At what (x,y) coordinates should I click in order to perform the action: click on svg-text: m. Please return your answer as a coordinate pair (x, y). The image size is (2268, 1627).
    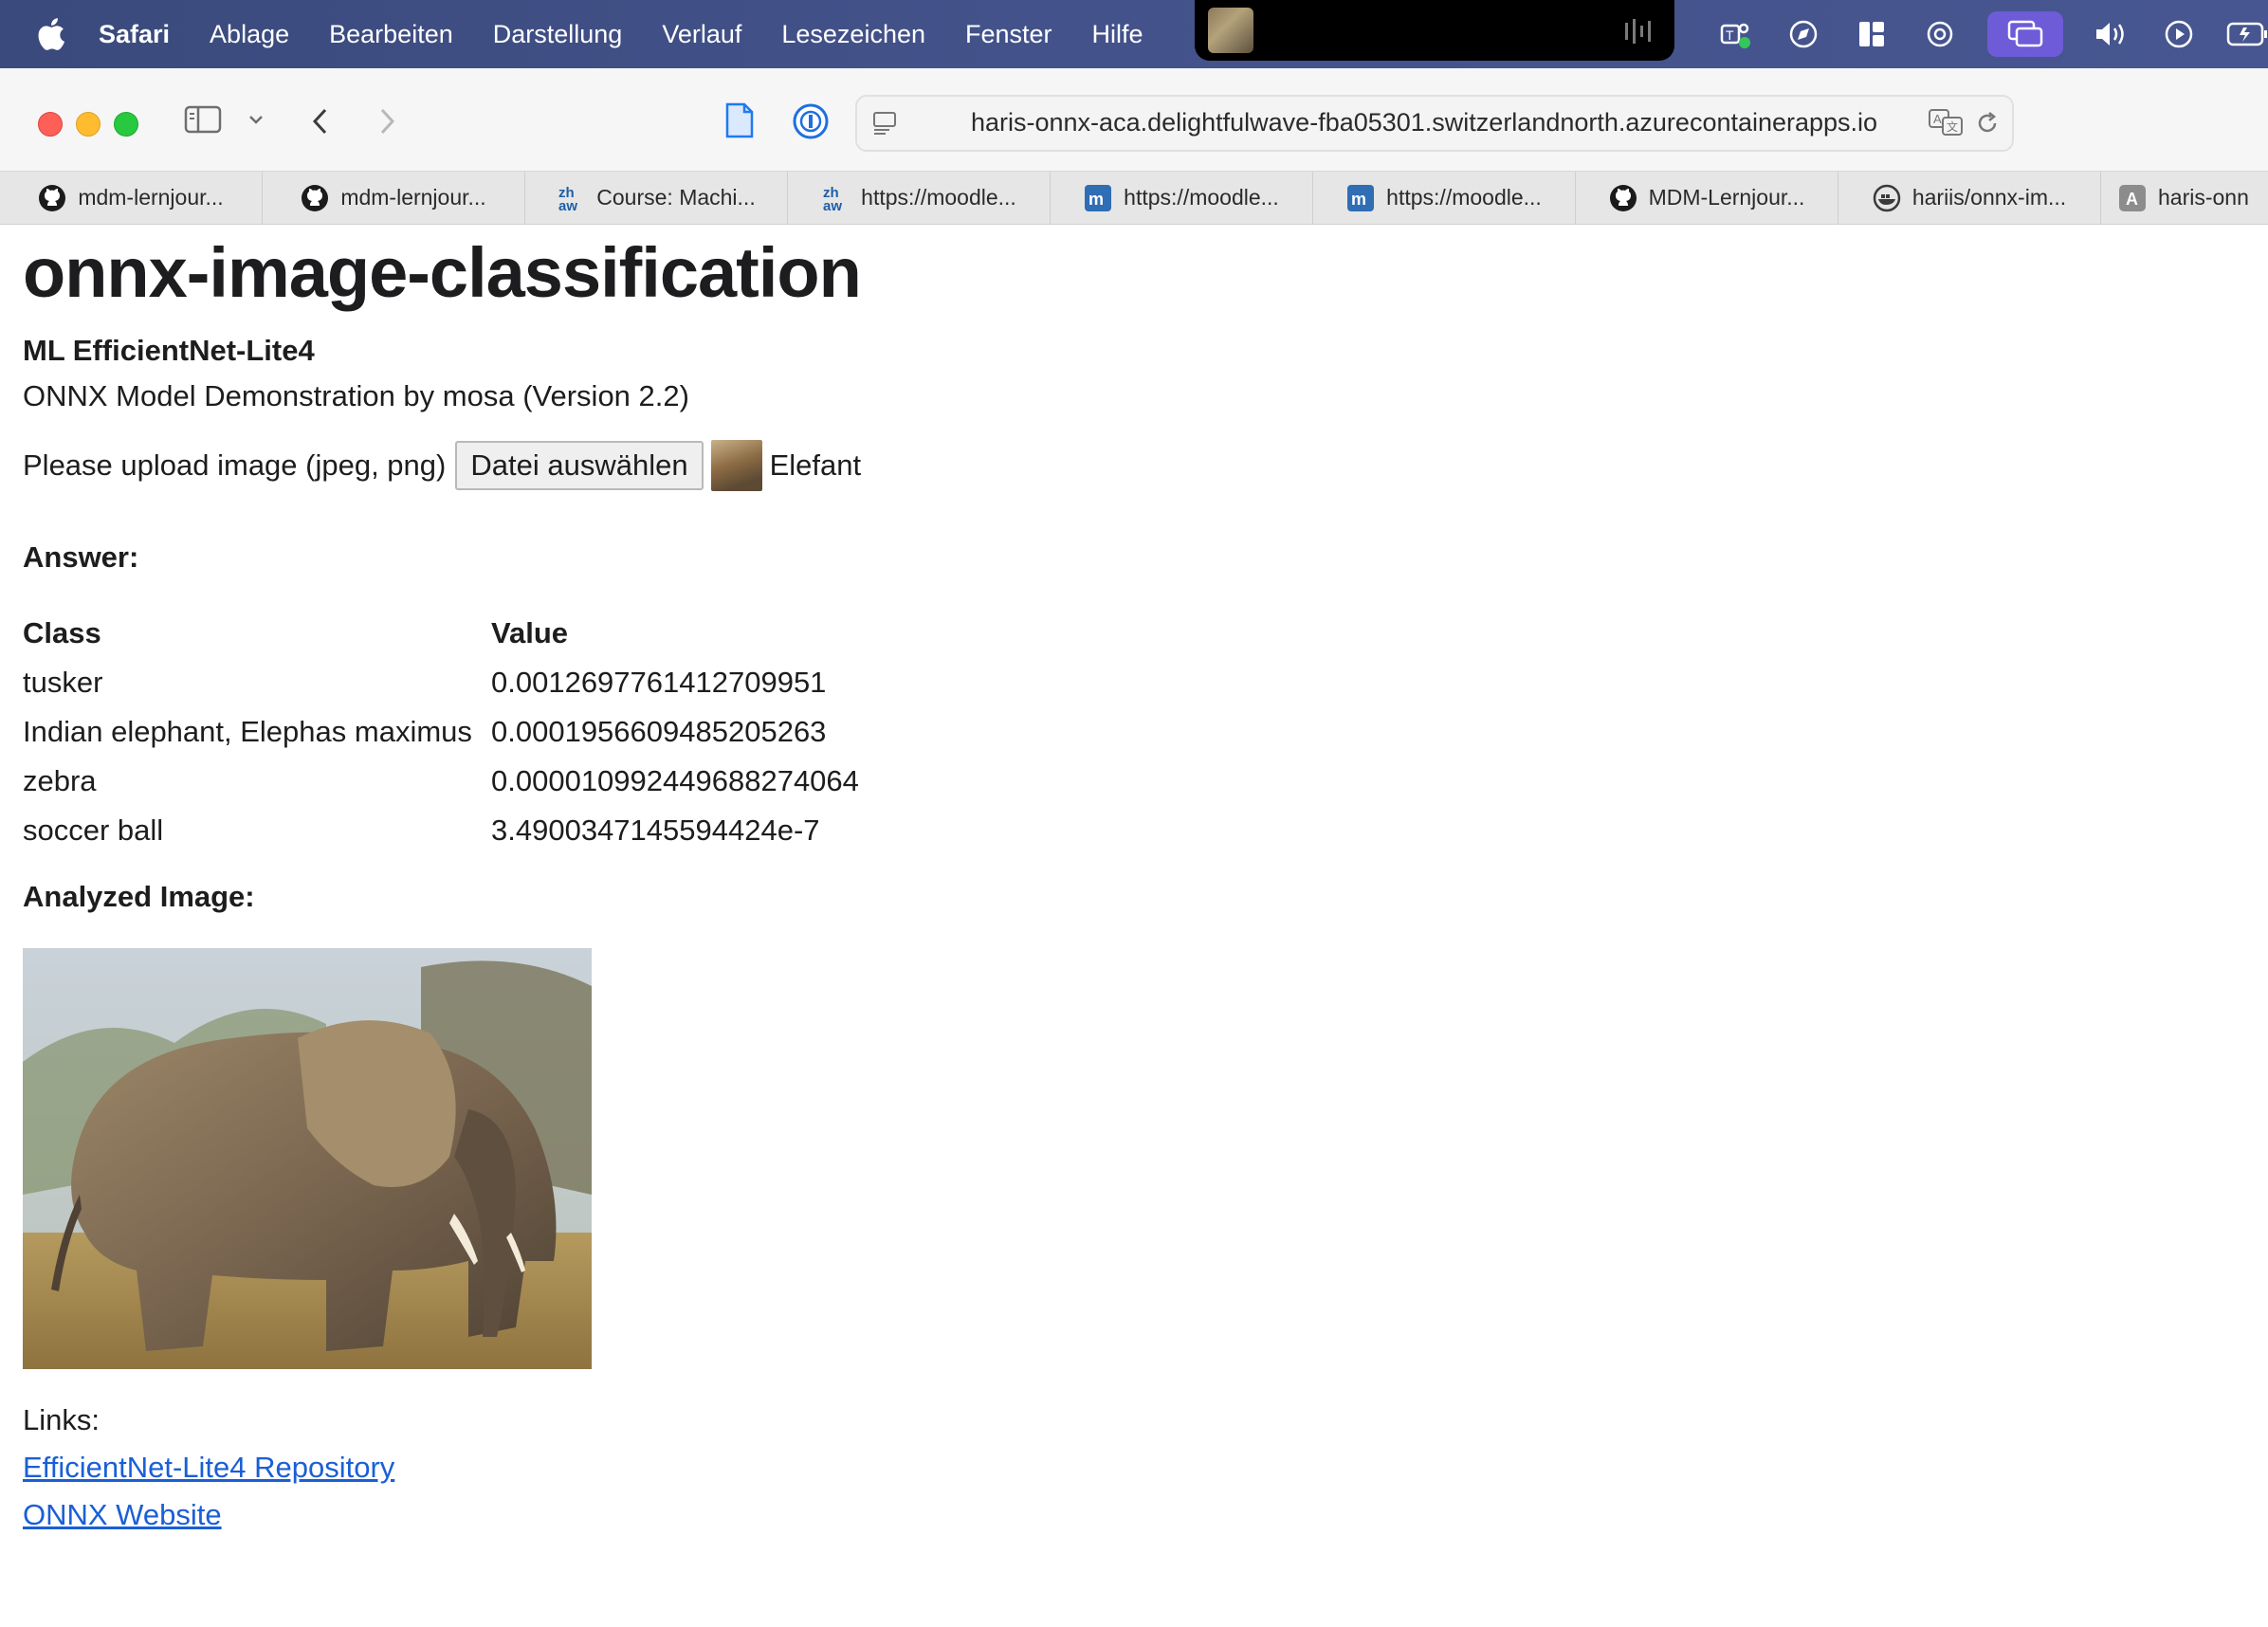
    Looking at the image, I should click on (1096, 199).